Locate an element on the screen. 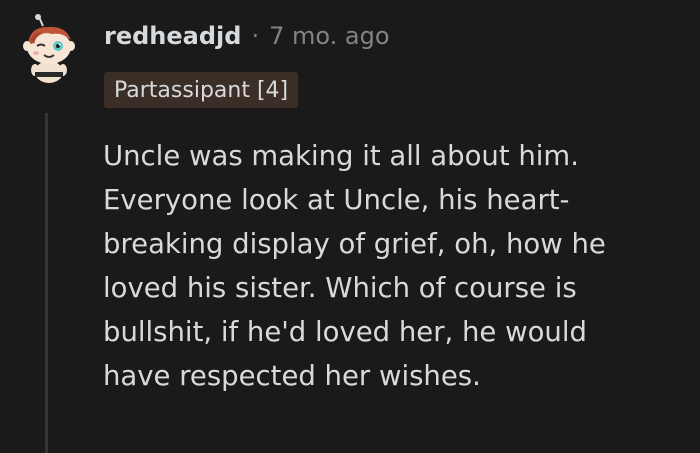 Image resolution: width=700 pixels, height=453 pixels. timestamp: 7 mo. ago is located at coordinates (329, 36).